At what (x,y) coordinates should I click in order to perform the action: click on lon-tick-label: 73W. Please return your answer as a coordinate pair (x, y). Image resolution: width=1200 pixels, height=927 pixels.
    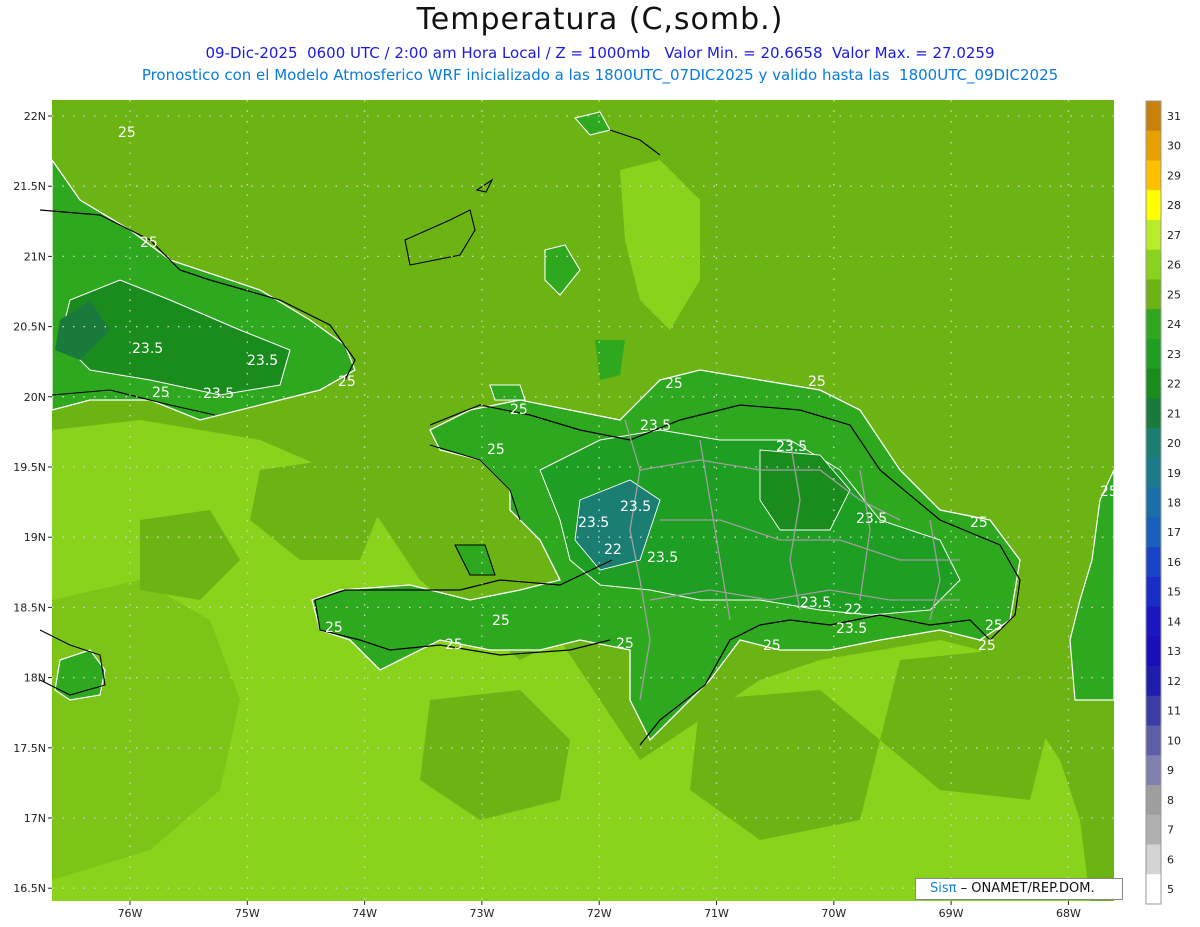
    Looking at the image, I should click on (481, 913).